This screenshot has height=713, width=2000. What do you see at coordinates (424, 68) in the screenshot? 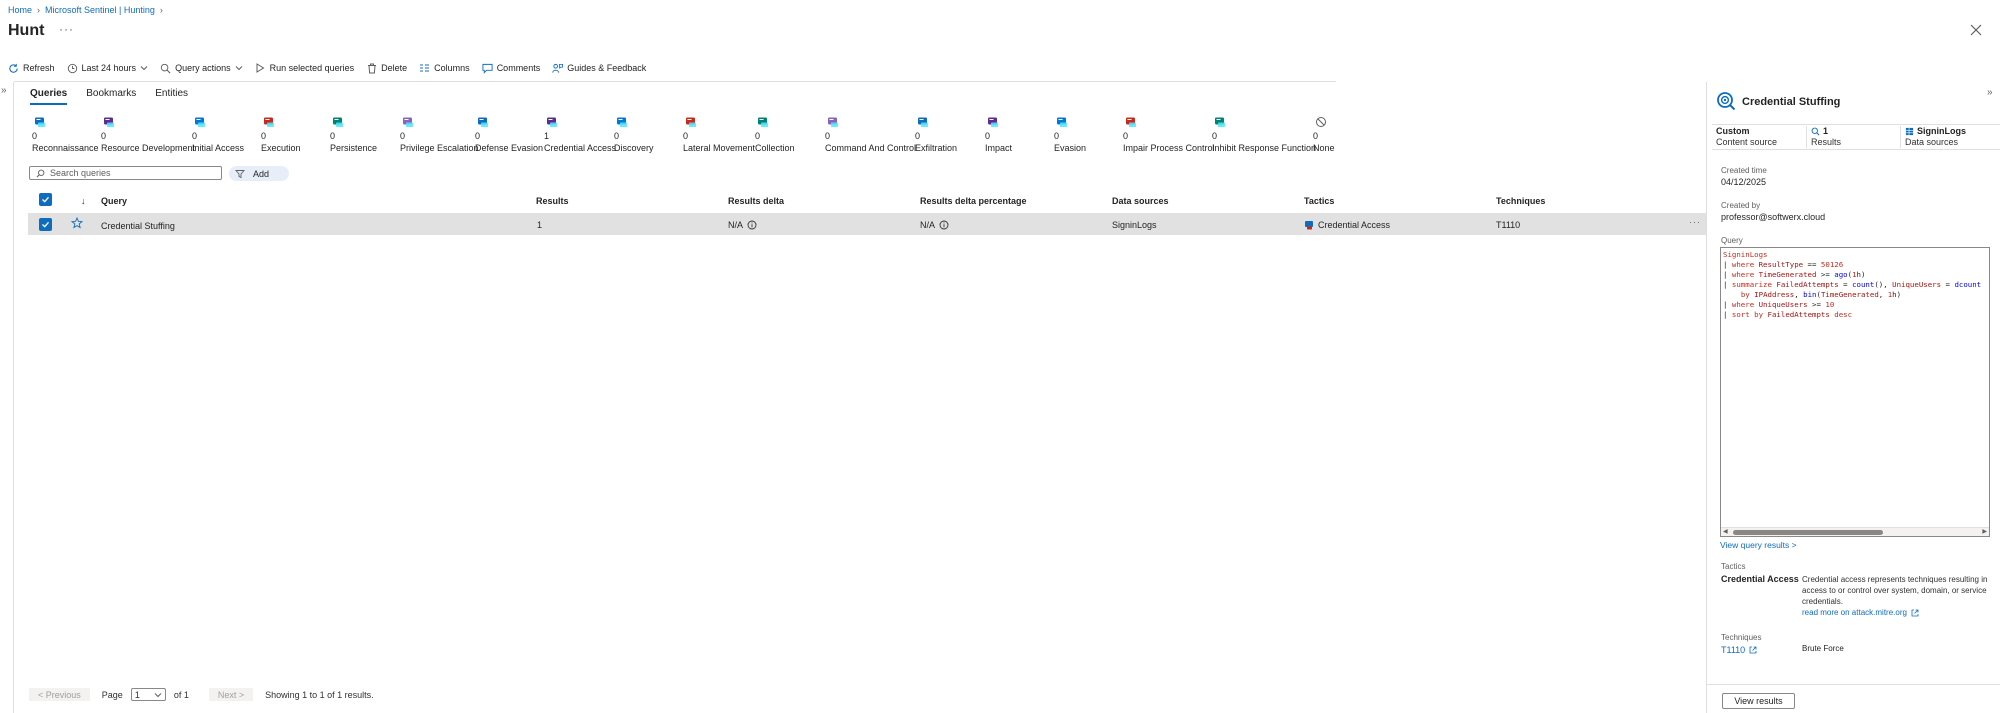
I see `columns-icon` at bounding box center [424, 68].